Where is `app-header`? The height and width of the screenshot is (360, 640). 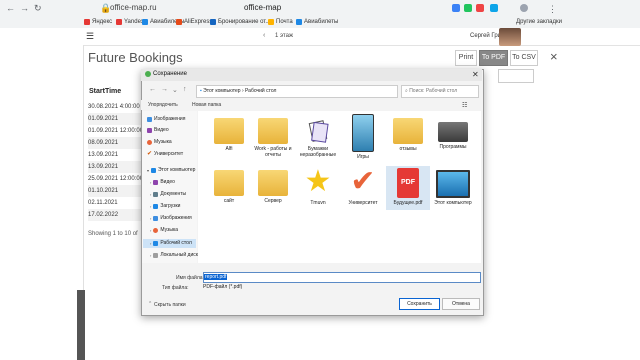 app-header is located at coordinates (320, 37).